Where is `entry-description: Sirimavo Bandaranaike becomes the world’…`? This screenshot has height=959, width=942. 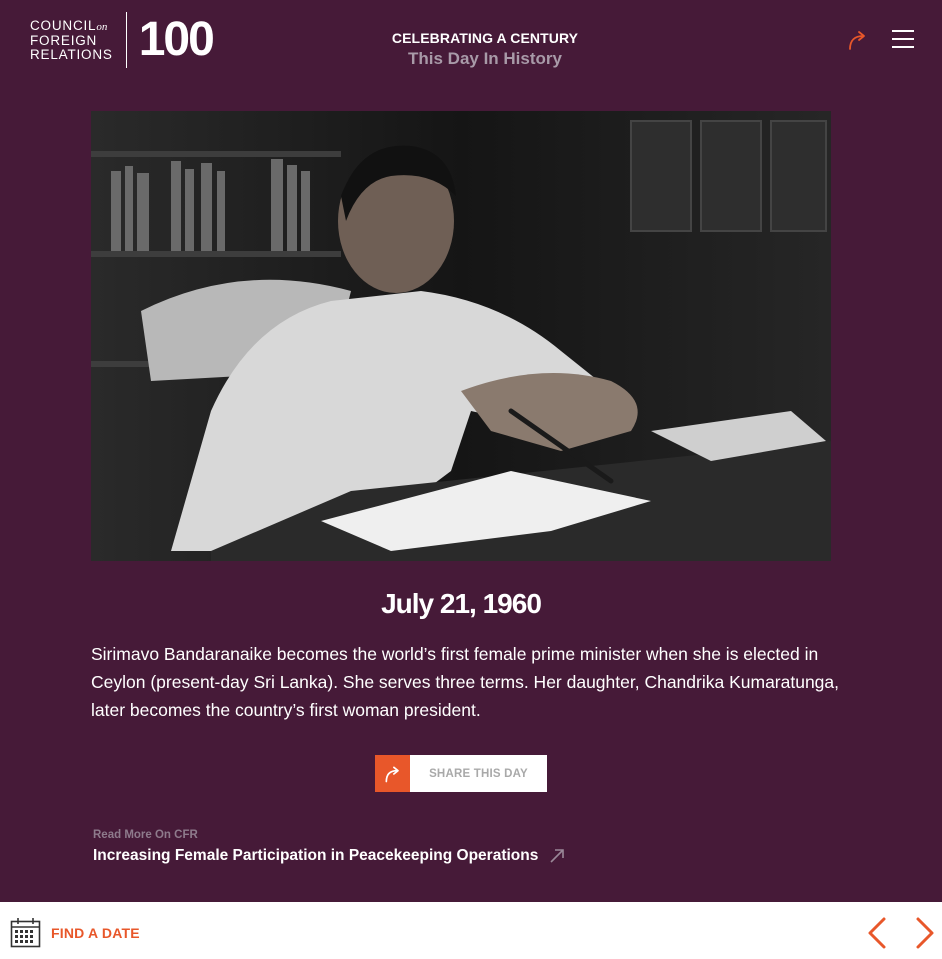 entry-description: Sirimavo Bandaranaike becomes the world’… is located at coordinates (465, 682).